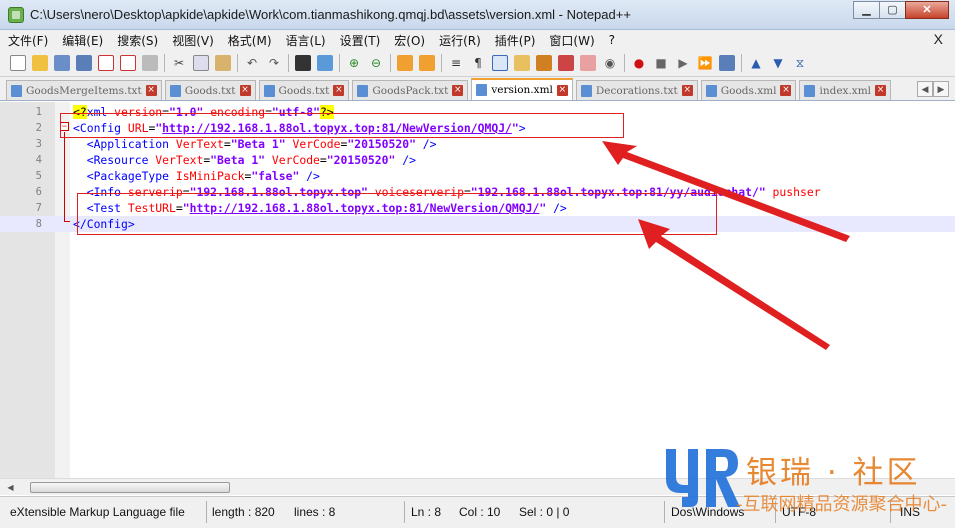 The width and height of the screenshot is (955, 528). Describe the element at coordinates (833, 473) in the screenshot. I see `watermark-title: 银瑞 · 社区` at that location.